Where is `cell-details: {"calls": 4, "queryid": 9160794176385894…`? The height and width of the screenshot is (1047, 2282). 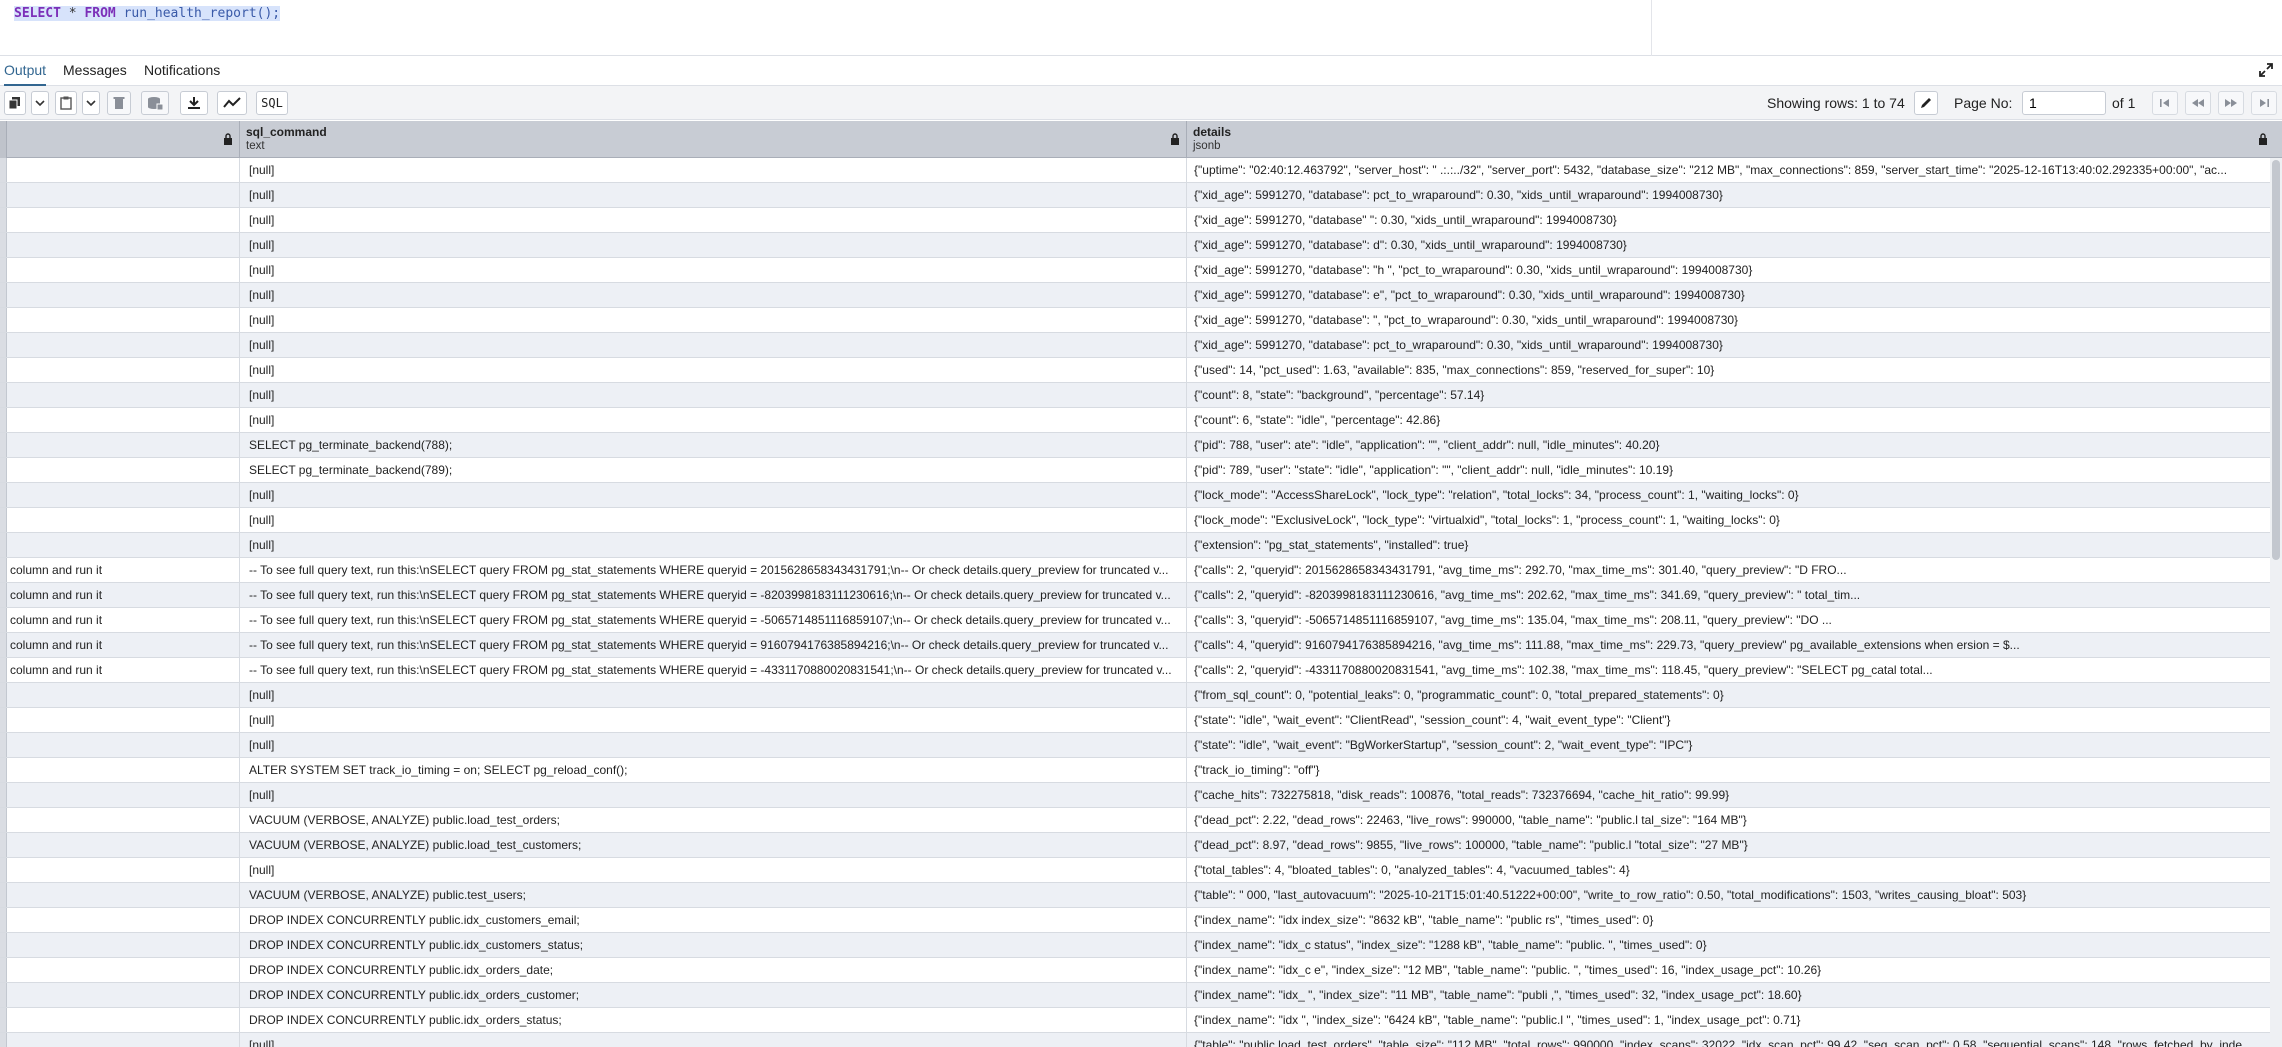 cell-details: {"calls": 4, "queryid": 9160794176385894… is located at coordinates (1728, 645).